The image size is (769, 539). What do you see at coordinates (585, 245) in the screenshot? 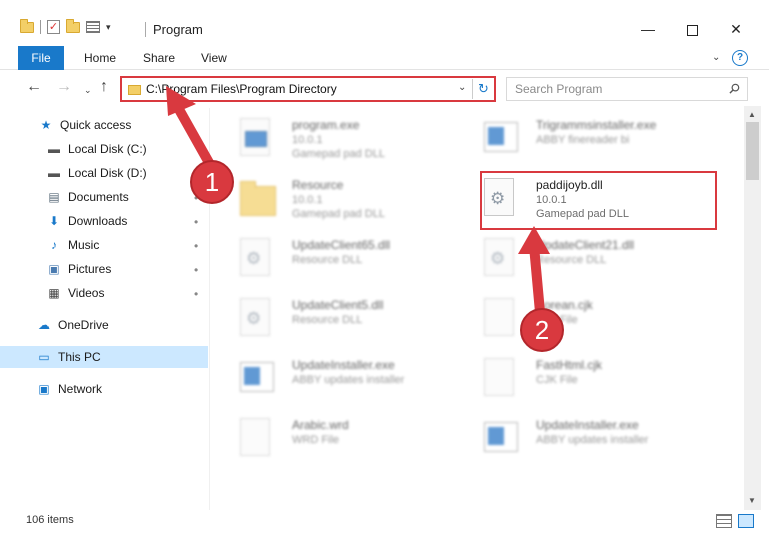
I see `file-name: UpdateClient21.dll` at bounding box center [585, 245].